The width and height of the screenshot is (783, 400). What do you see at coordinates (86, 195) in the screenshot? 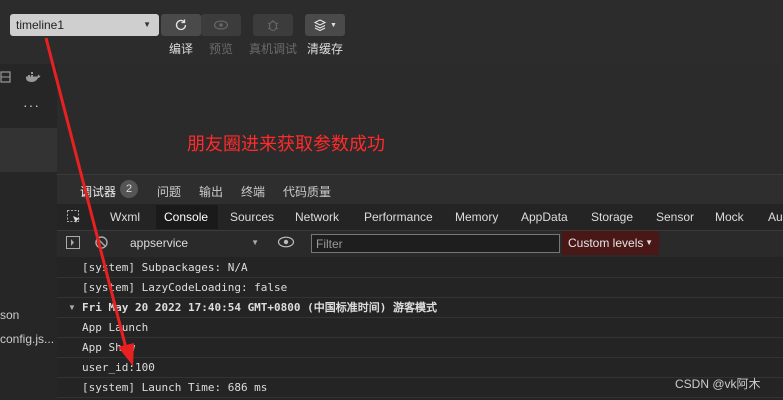
I see `arrow-line` at bounding box center [86, 195].